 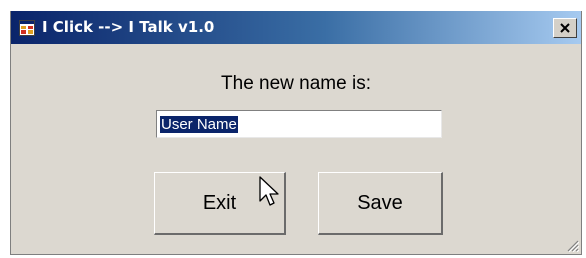 I want to click on save-button: Save, so click(x=380, y=203).